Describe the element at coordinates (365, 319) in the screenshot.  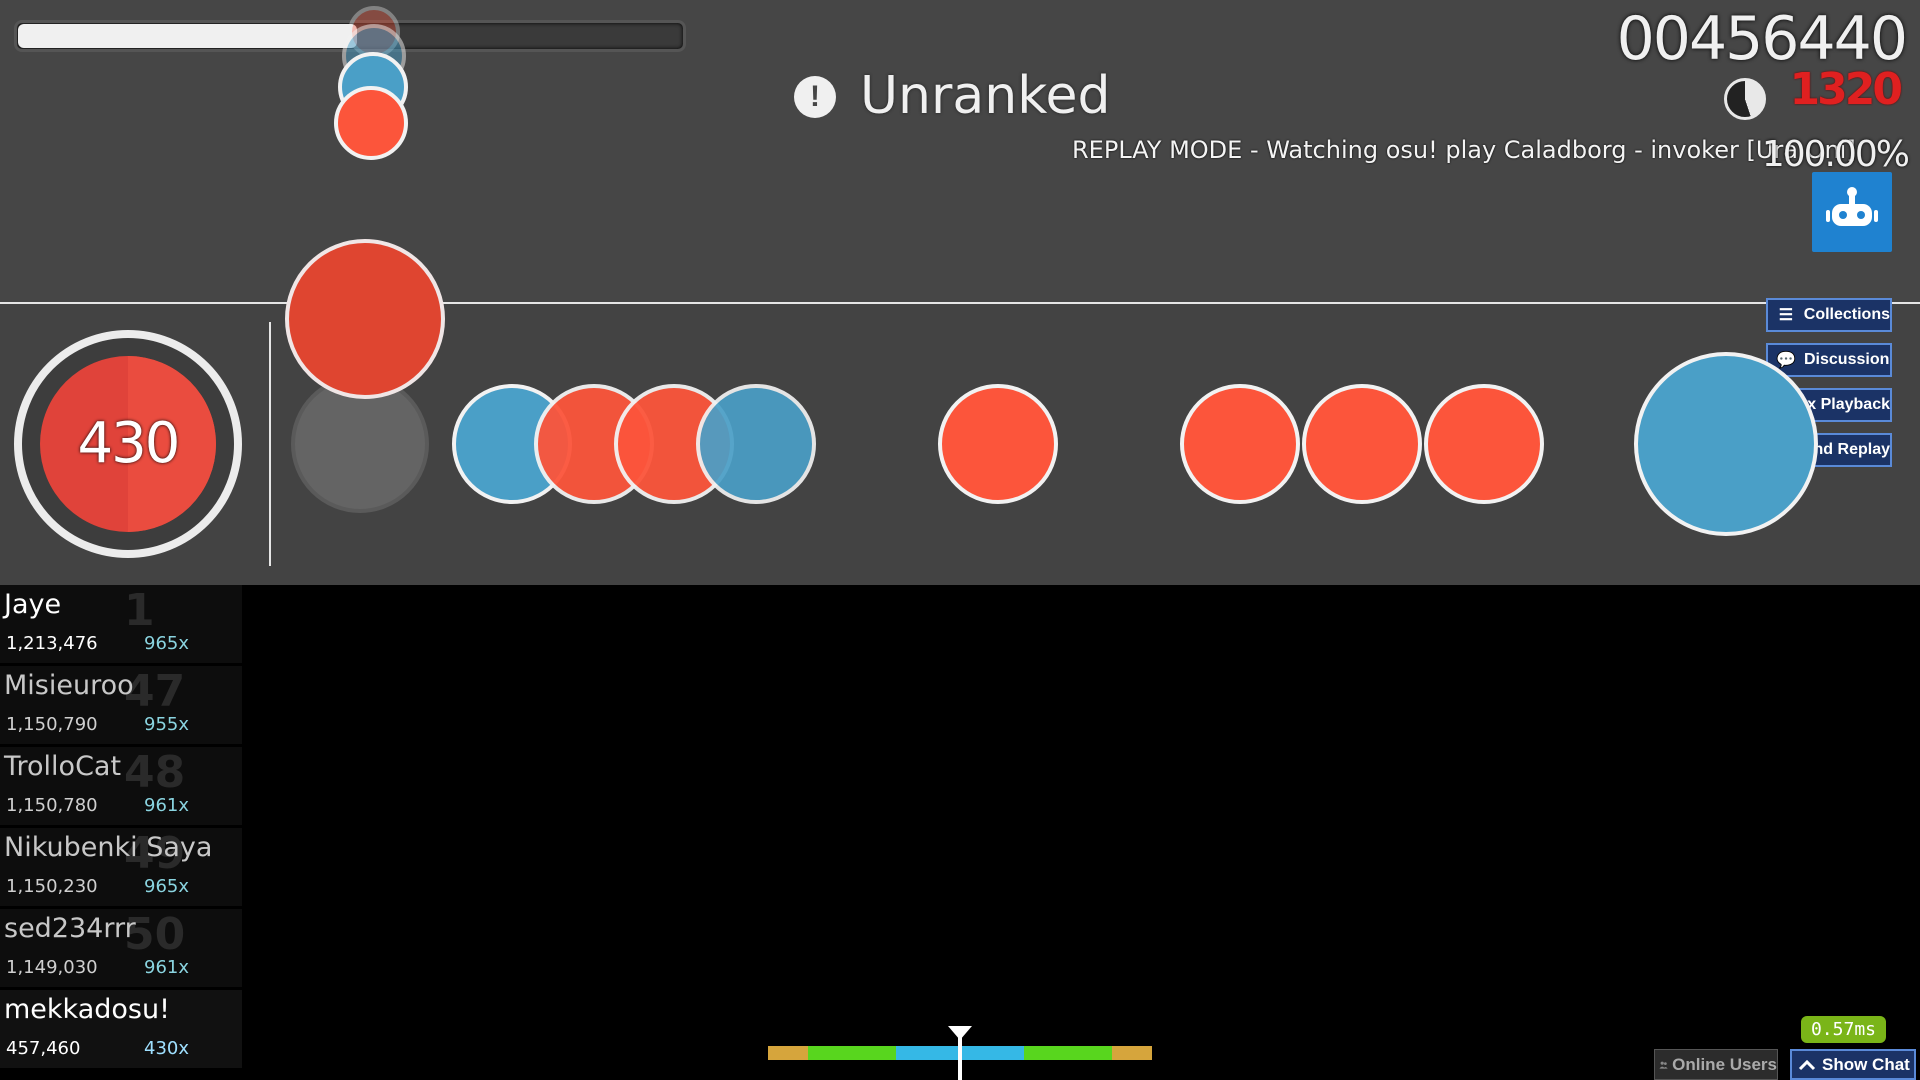
I see `note-don-hit` at that location.